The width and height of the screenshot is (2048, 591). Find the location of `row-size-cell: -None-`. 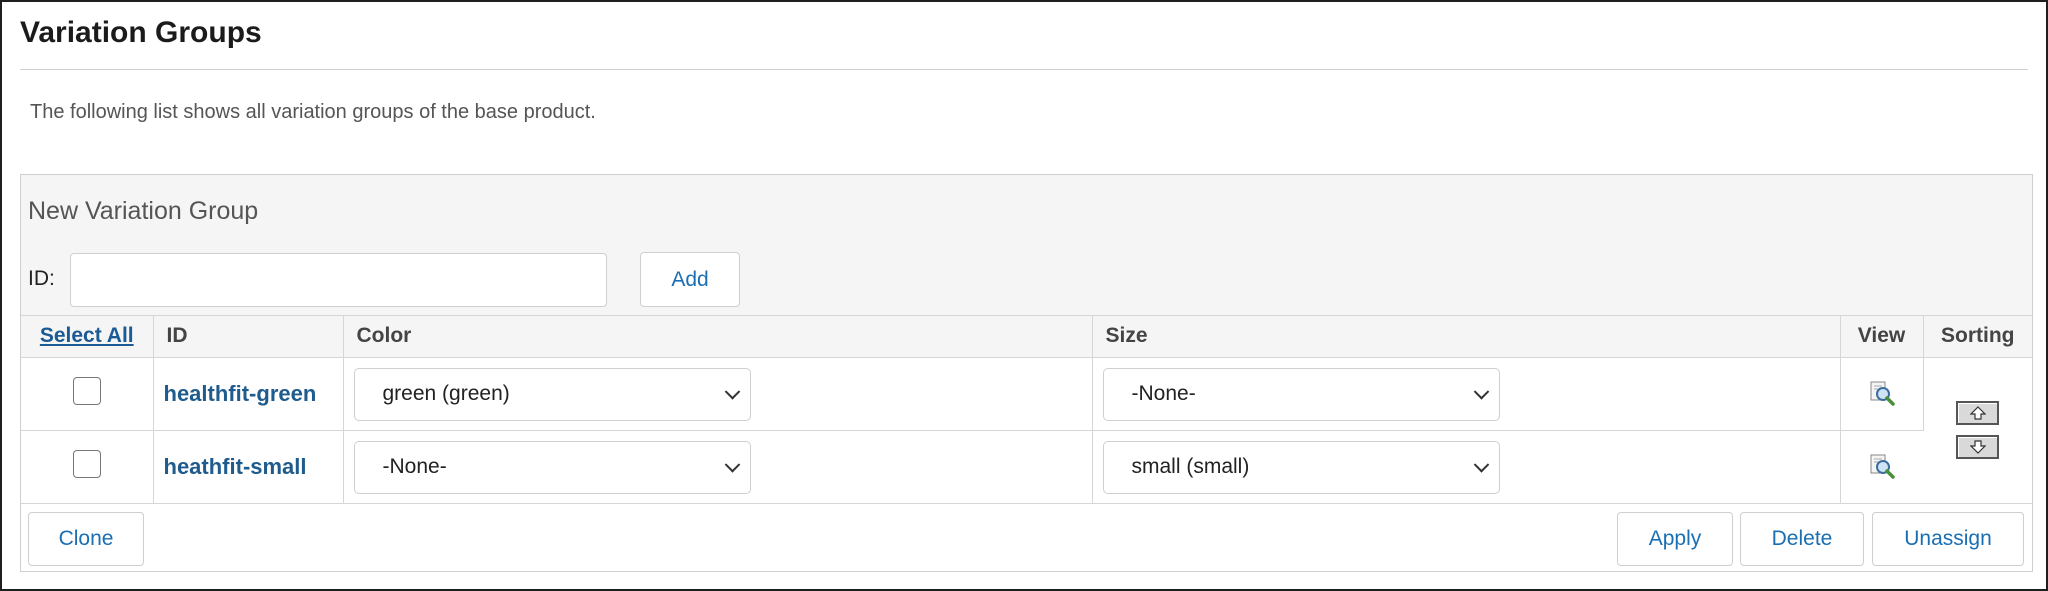

row-size-cell: -None- is located at coordinates (1466, 394).